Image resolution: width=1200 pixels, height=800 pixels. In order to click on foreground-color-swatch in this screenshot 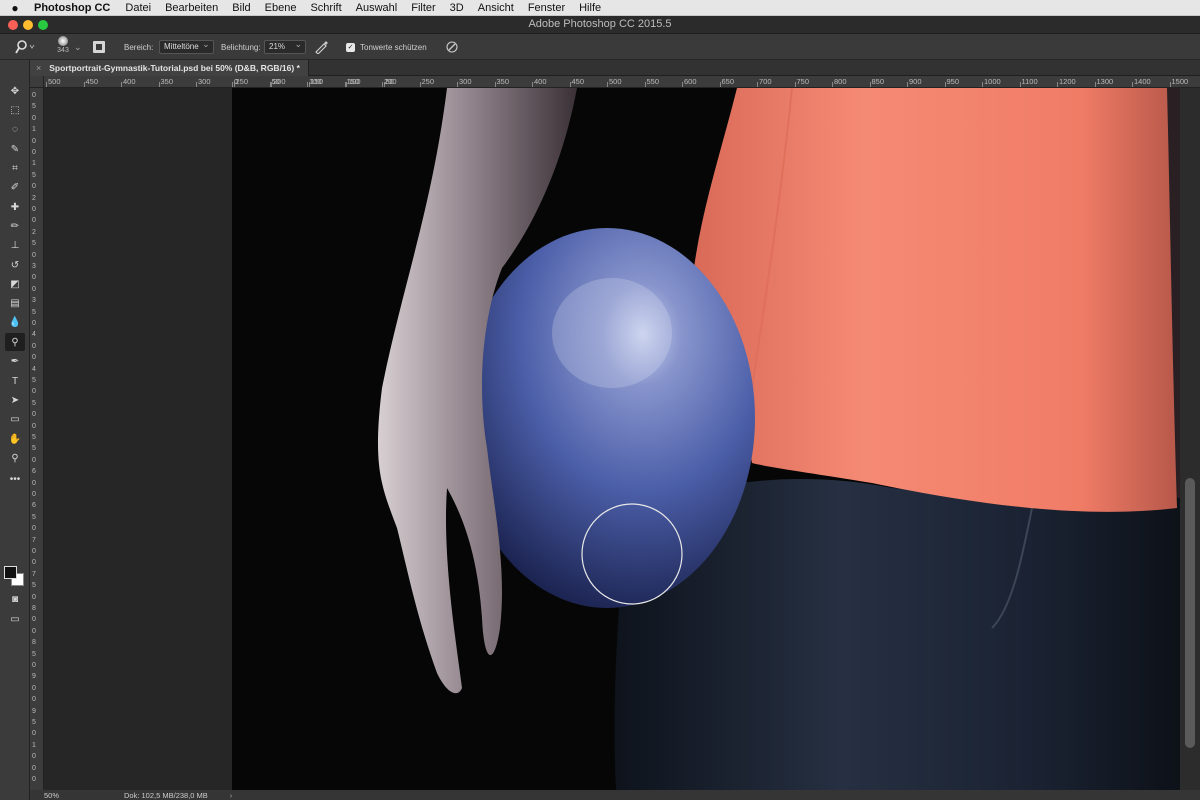, I will do `click(10, 572)`.